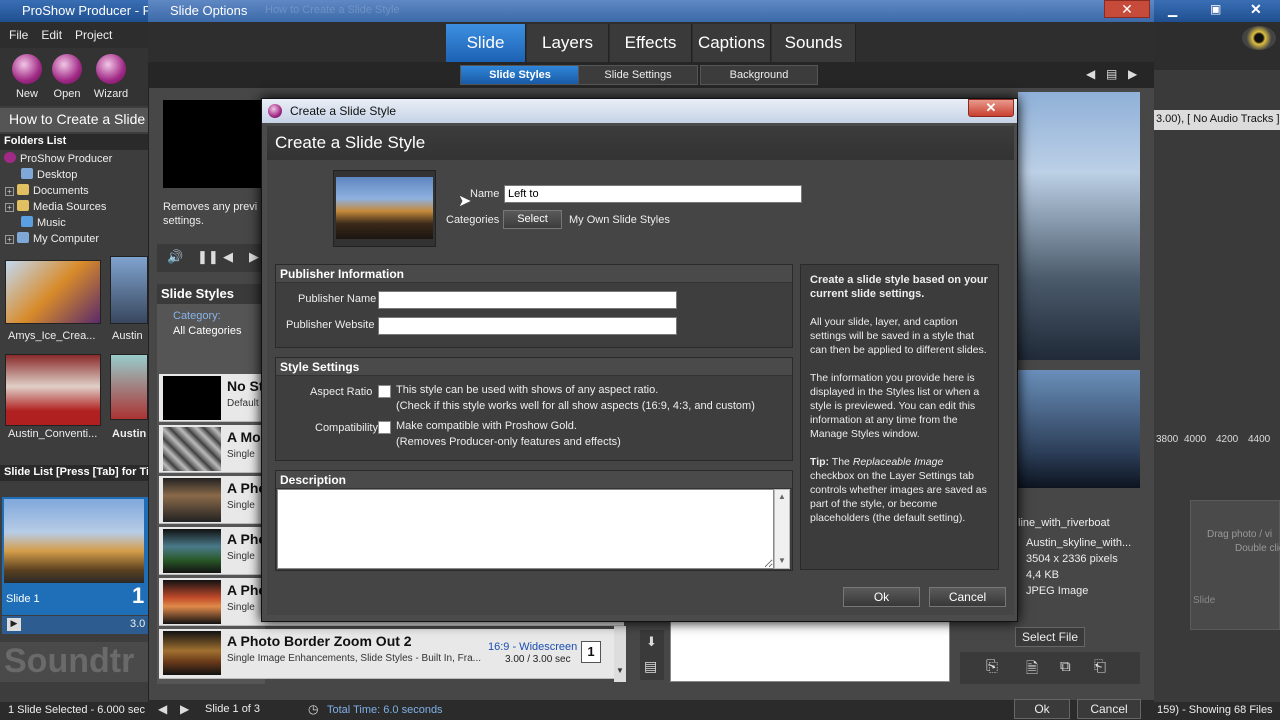 The image size is (1280, 720). What do you see at coordinates (1090, 74) in the screenshot?
I see `previous-slide-icon: ◀` at bounding box center [1090, 74].